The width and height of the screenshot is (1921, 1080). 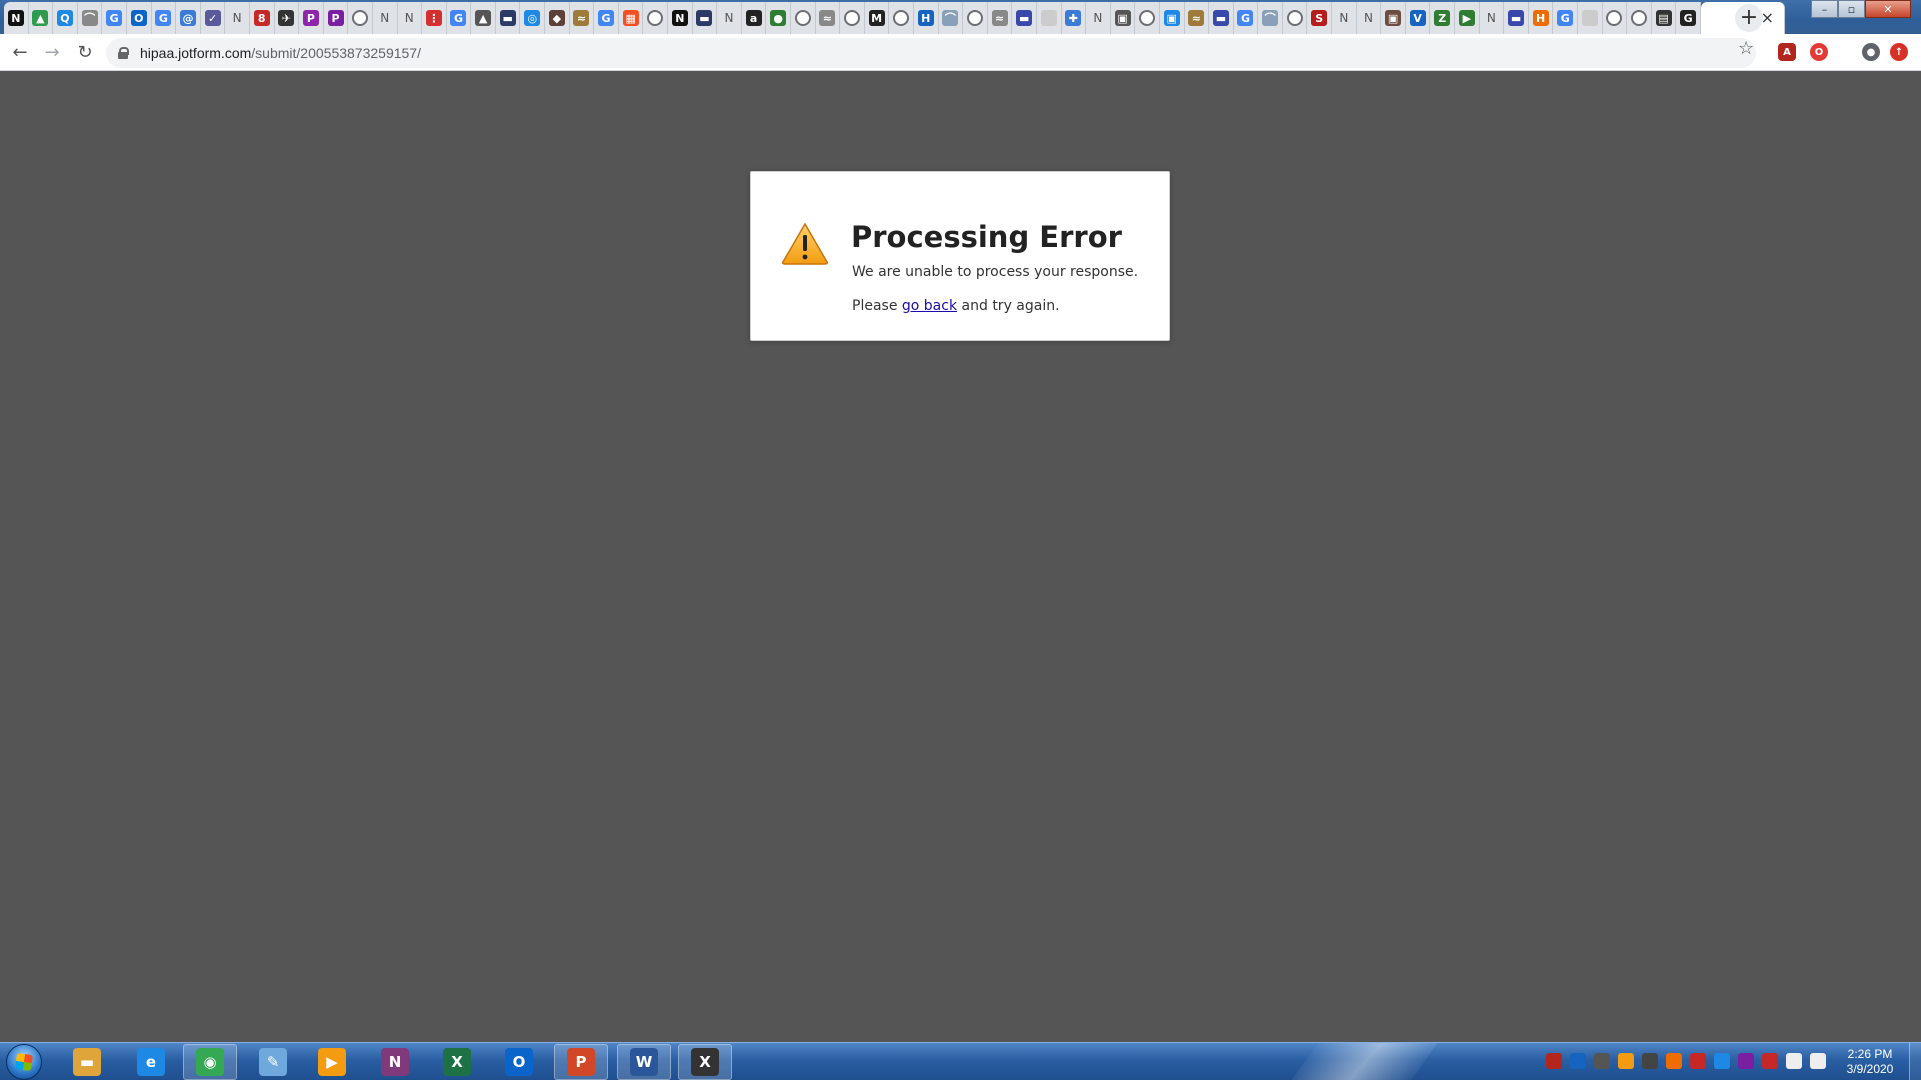 I want to click on browser-tab: Z, so click(x=1443, y=18).